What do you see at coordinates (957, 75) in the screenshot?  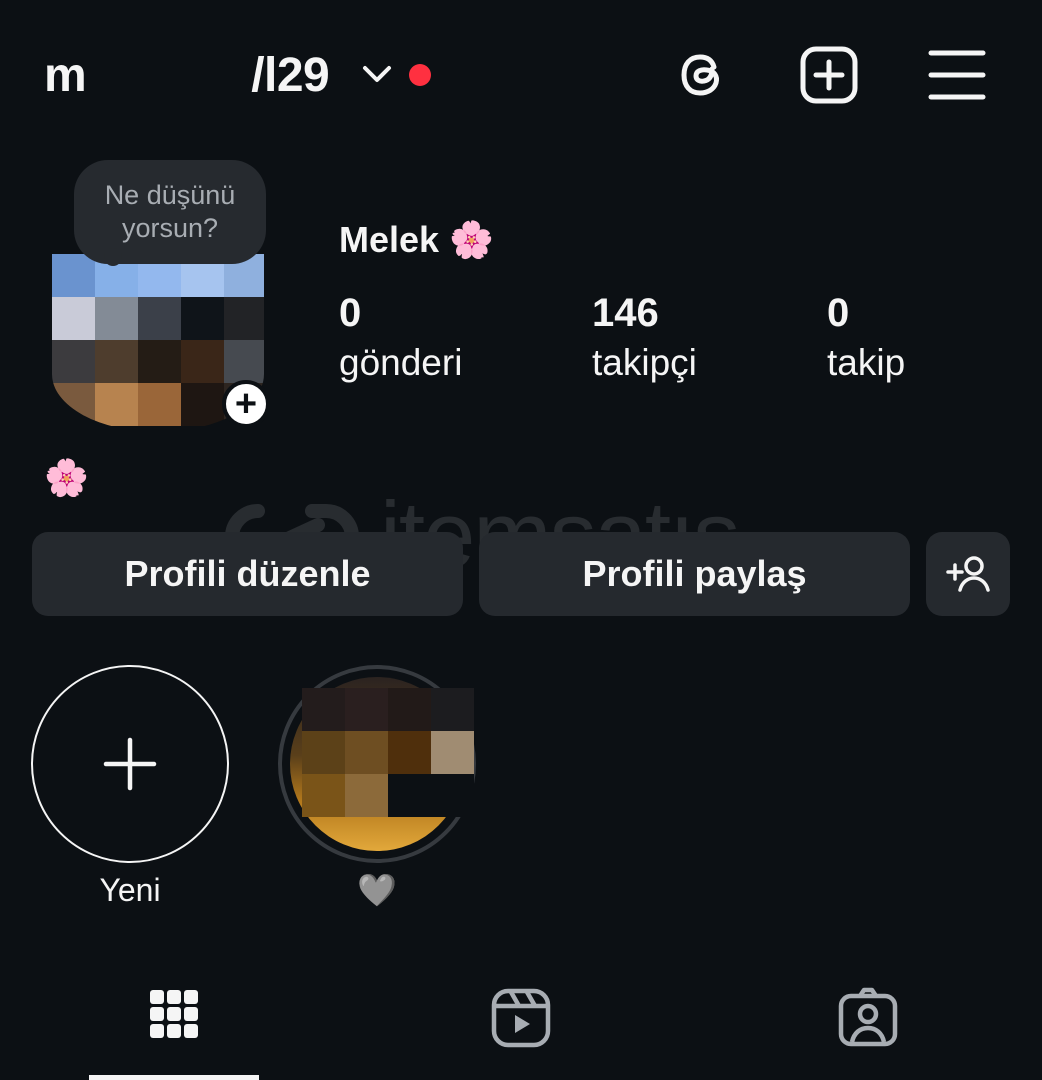 I see `menu-icon` at bounding box center [957, 75].